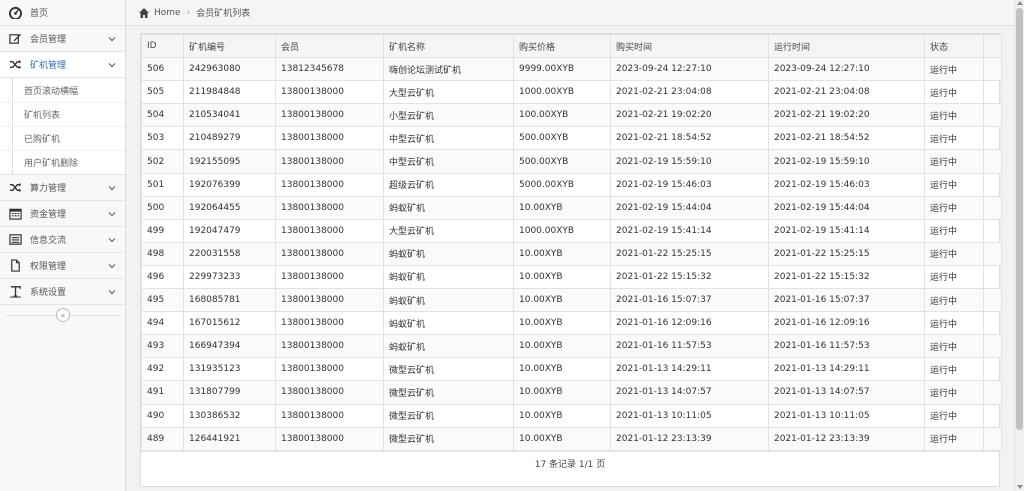  What do you see at coordinates (448, 115) in the screenshot?
I see `table-cell: 小型云矿机` at bounding box center [448, 115].